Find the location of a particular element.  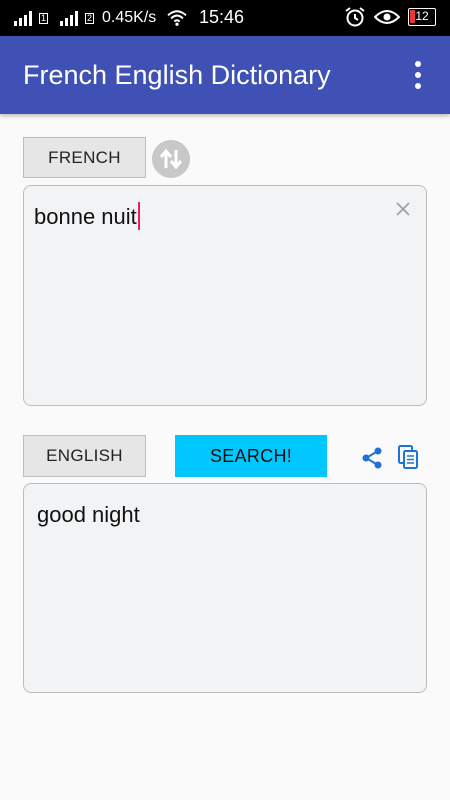

overflow-menu-icon is located at coordinates (418, 75).